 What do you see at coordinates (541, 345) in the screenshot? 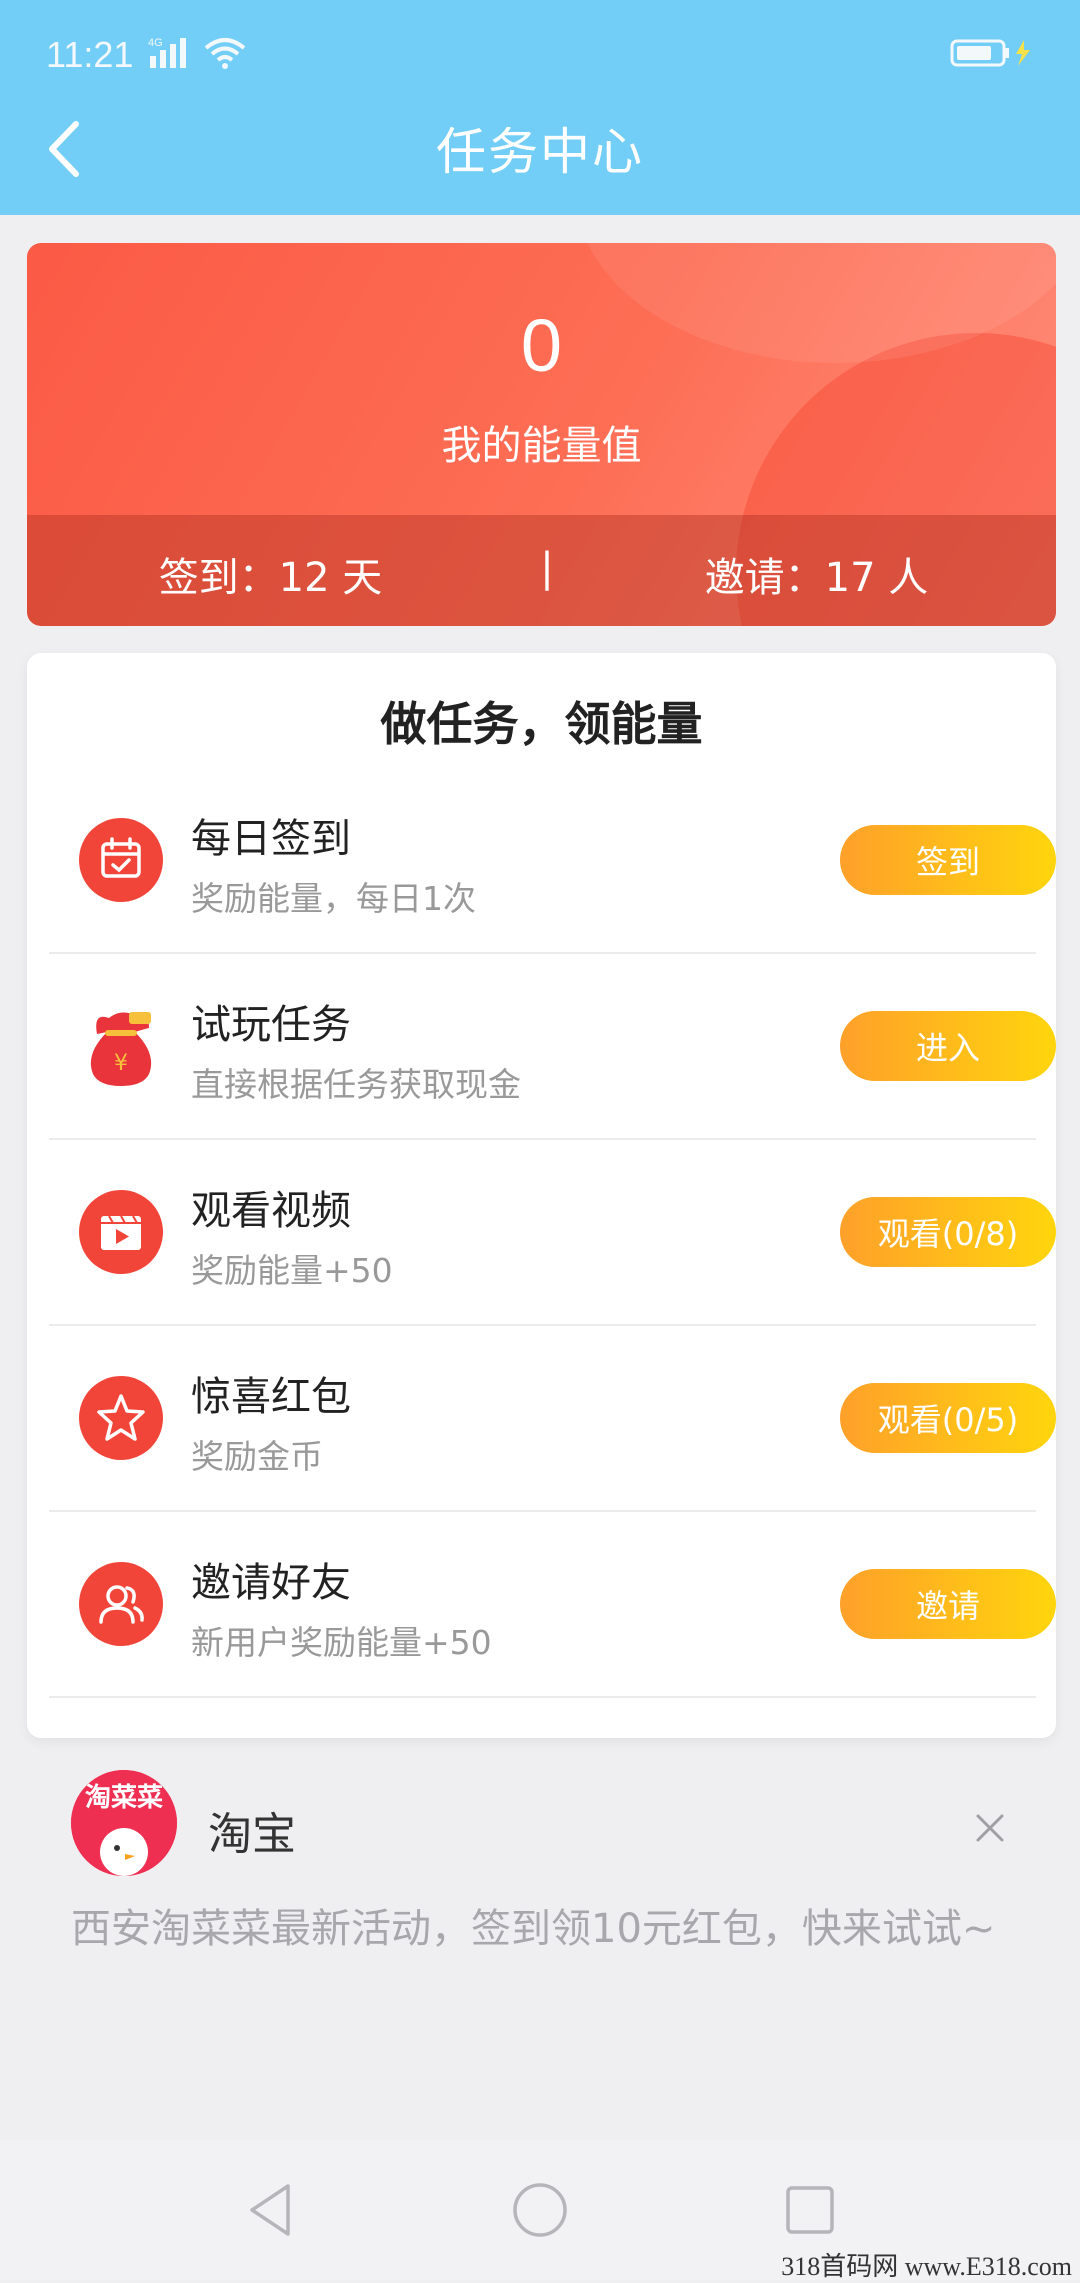
I see `energy-value: 0` at bounding box center [541, 345].